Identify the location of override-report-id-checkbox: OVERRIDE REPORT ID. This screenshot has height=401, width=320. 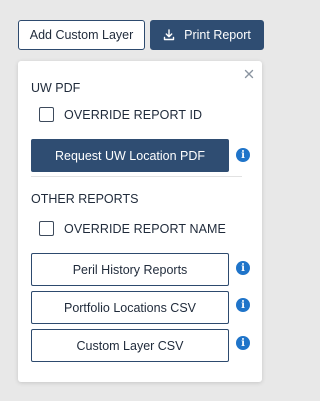
(120, 114).